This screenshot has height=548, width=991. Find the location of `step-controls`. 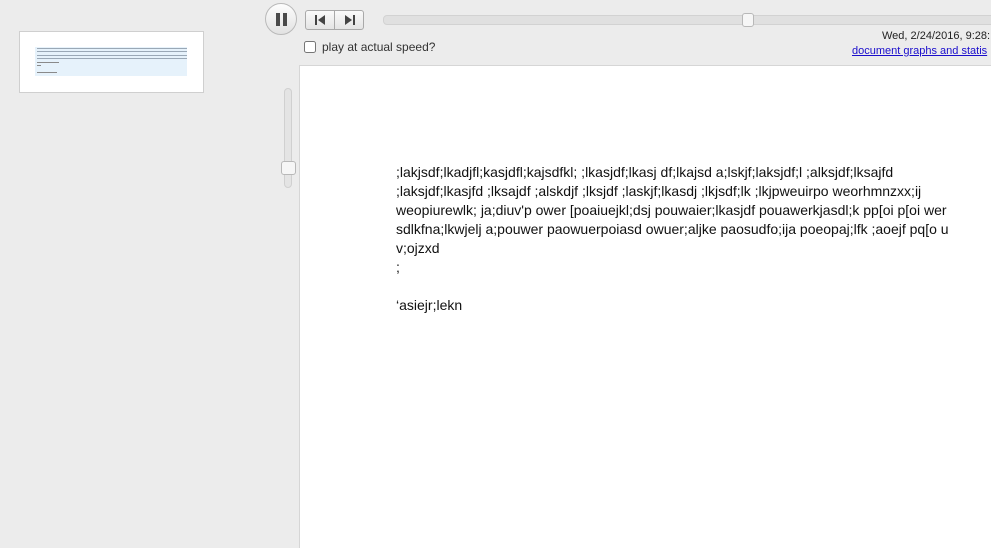

step-controls is located at coordinates (334, 20).